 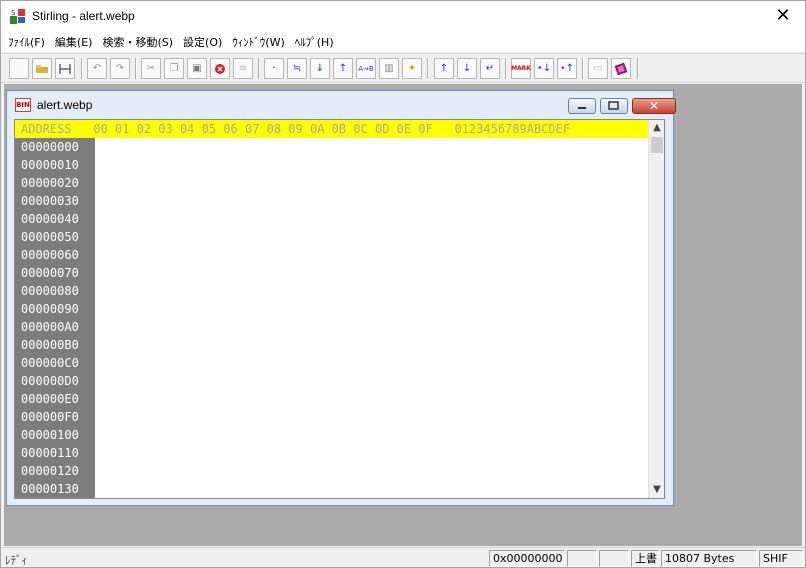 What do you see at coordinates (50, 363) in the screenshot?
I see `address-cell: 000000C0` at bounding box center [50, 363].